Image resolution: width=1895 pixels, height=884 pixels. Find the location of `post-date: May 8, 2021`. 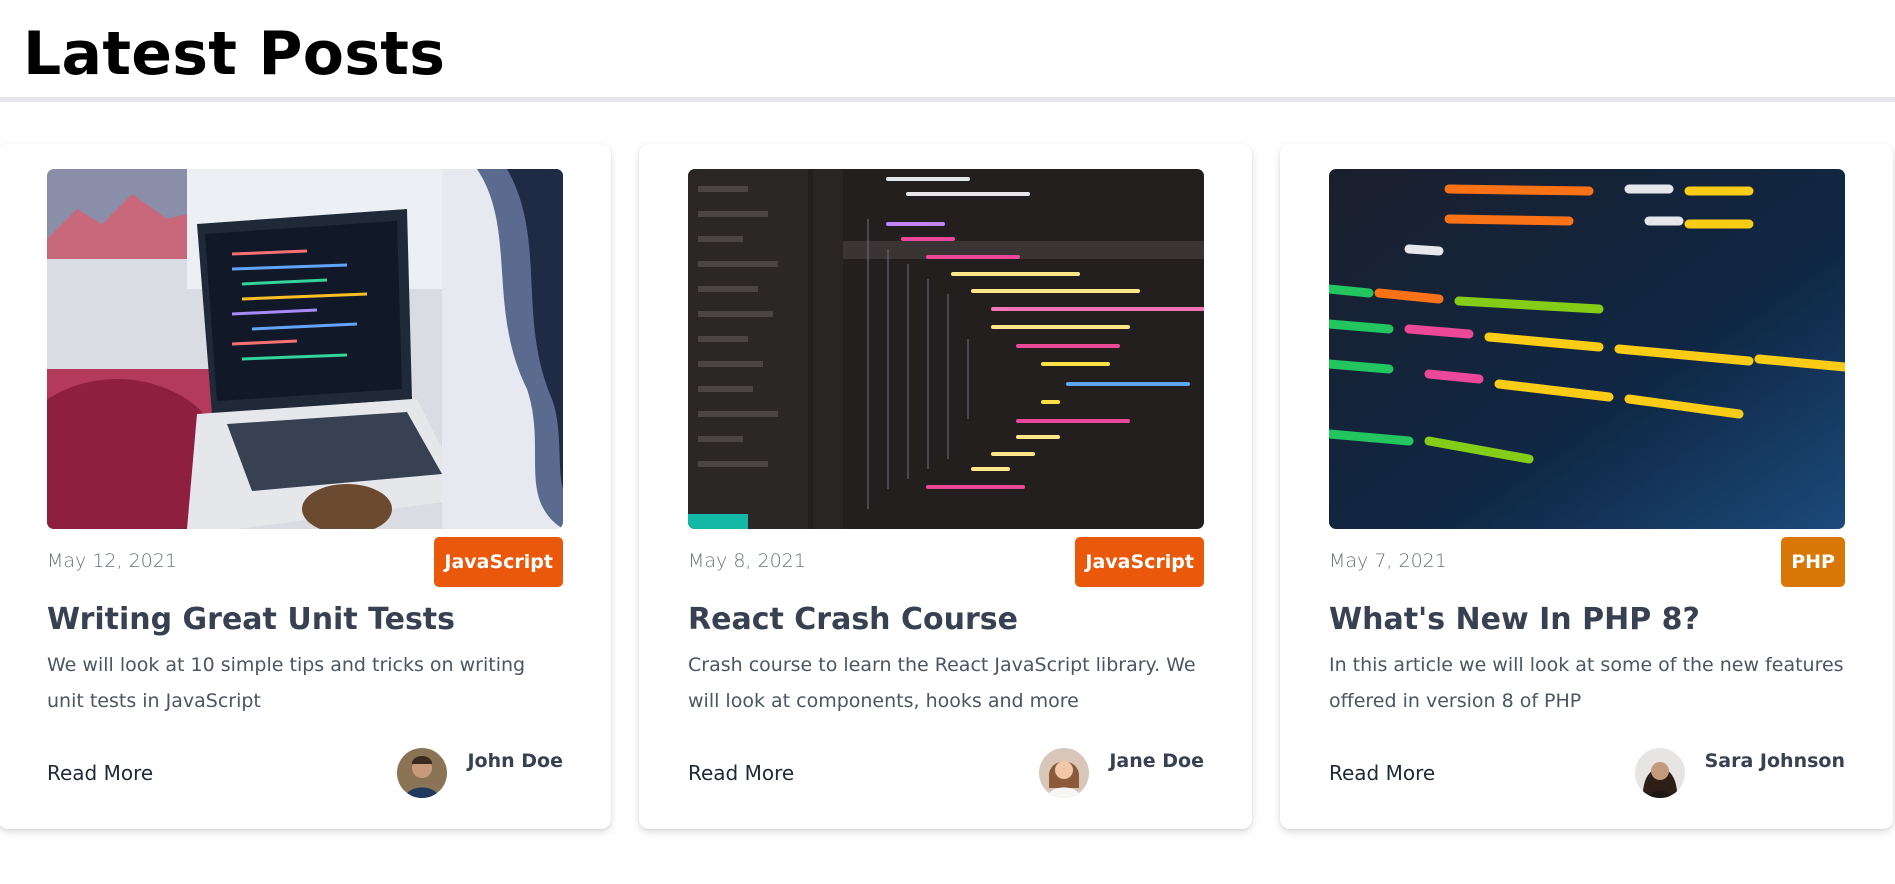

post-date: May 8, 2021 is located at coordinates (747, 561).